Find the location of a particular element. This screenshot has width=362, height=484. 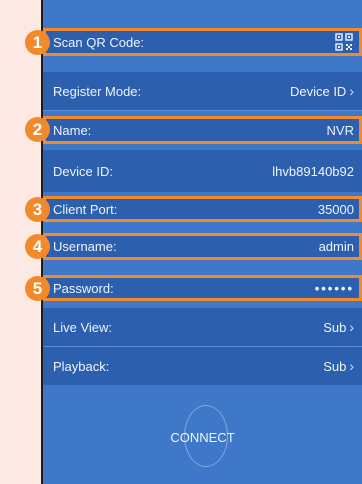

register-mode-label: Register Mode: is located at coordinates (97, 91).